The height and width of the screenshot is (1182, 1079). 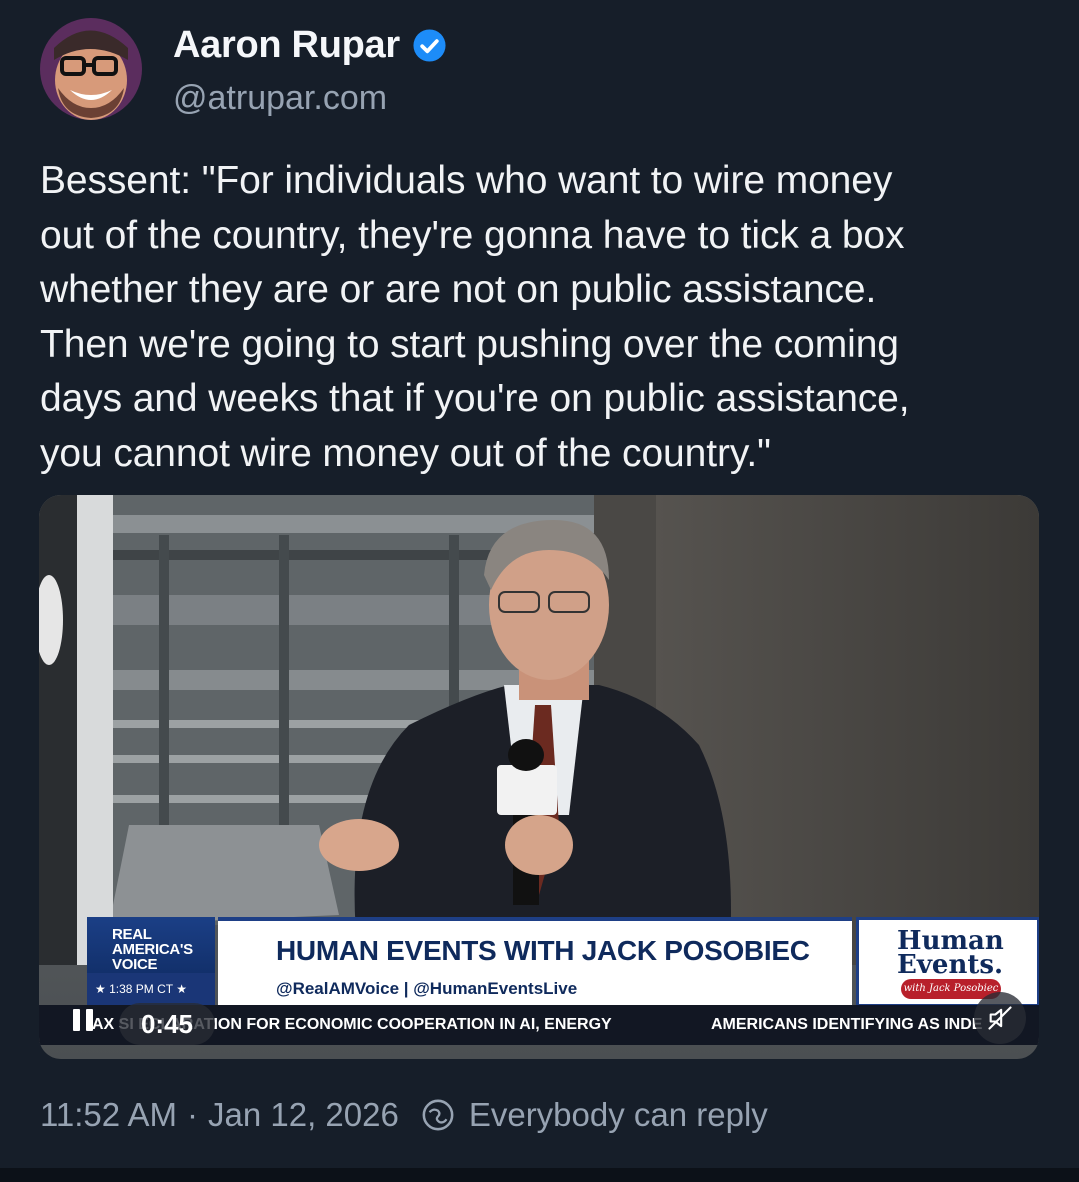 What do you see at coordinates (539, 1175) in the screenshot?
I see `bottom-divider` at bounding box center [539, 1175].